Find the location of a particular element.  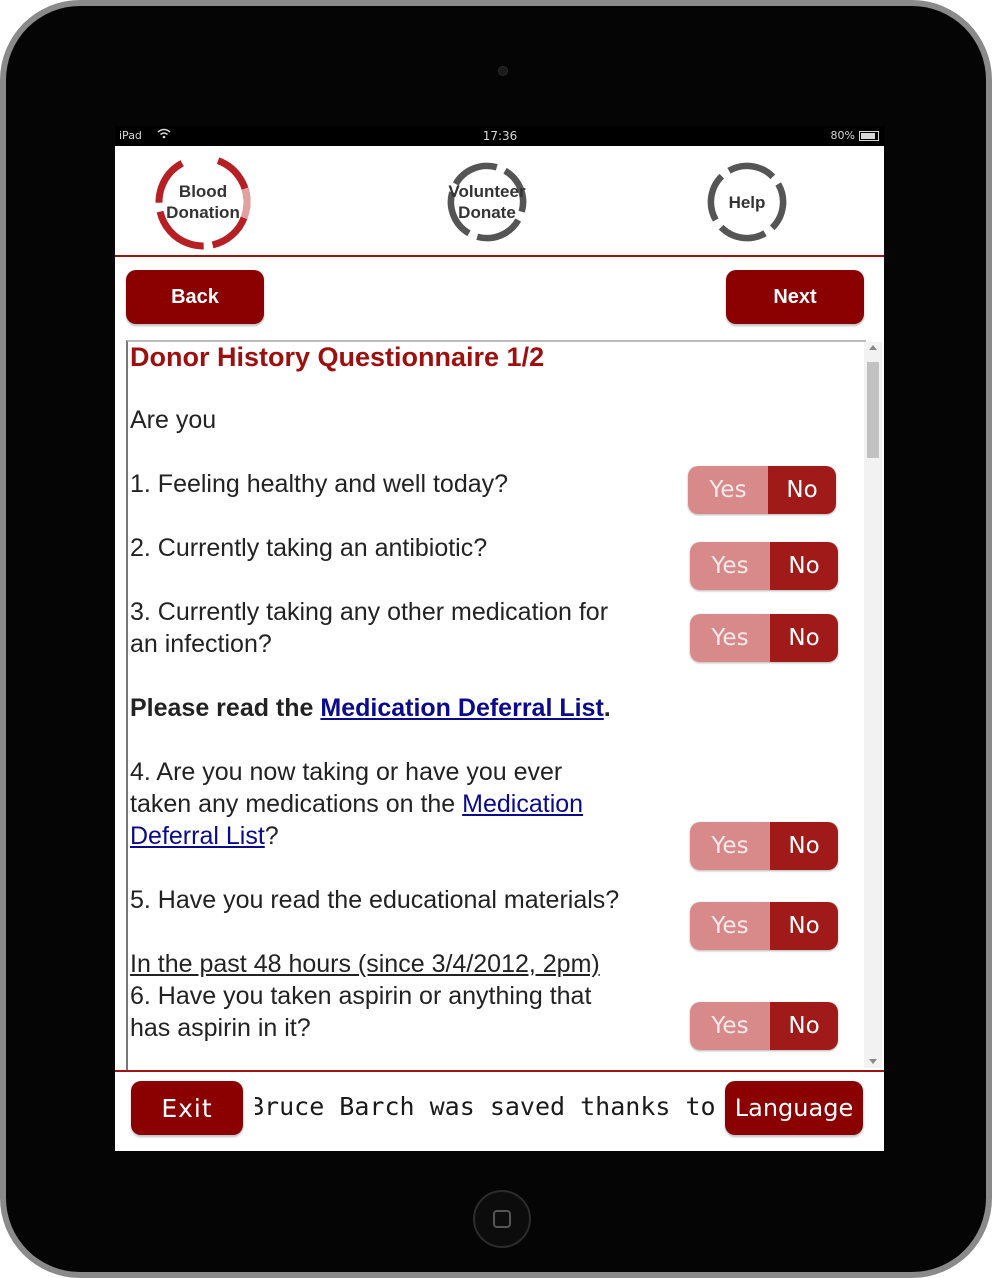

question-2-no: No is located at coordinates (804, 566).